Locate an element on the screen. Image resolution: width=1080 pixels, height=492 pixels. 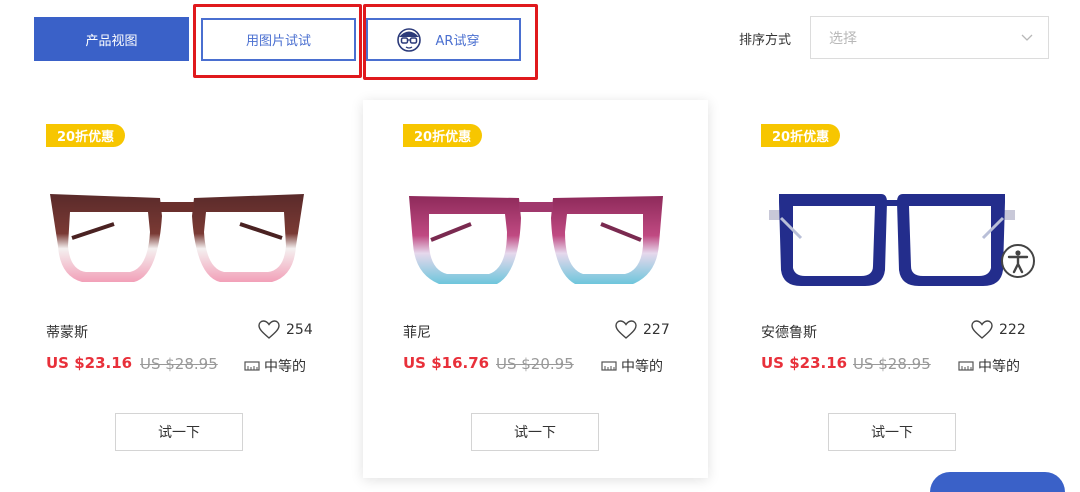
product-name: 安德鲁斯 is located at coordinates (789, 333).